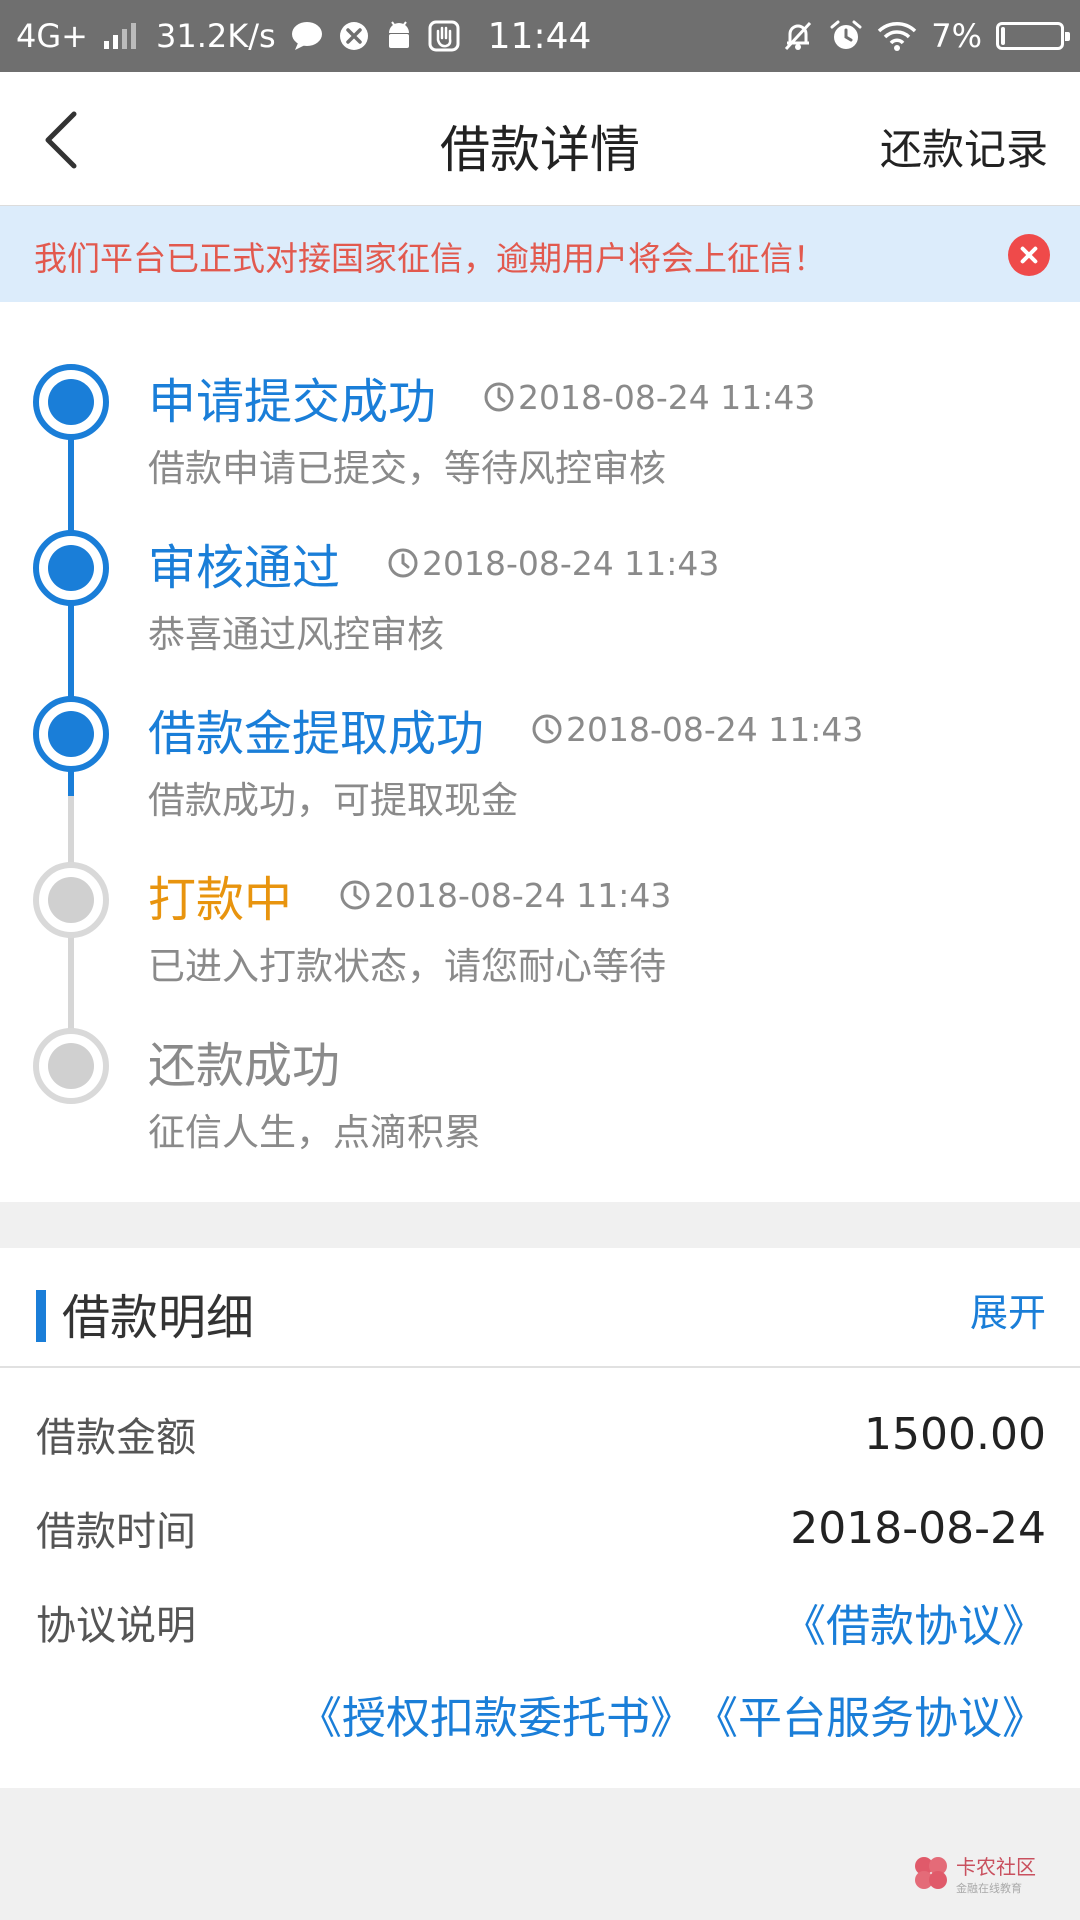 Image resolution: width=1080 pixels, height=1920 pixels. Describe the element at coordinates (897, 36) in the screenshot. I see `wifi-icon` at that location.